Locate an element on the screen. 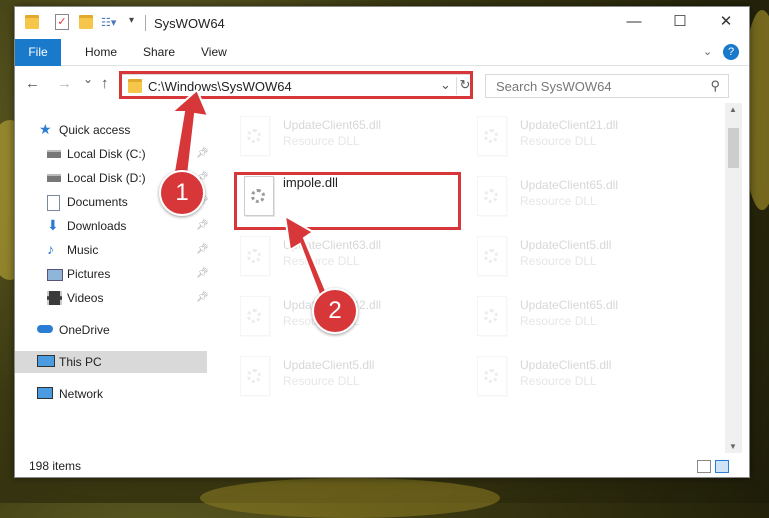  step-2-badge: 2 is located at coordinates (335, 311).